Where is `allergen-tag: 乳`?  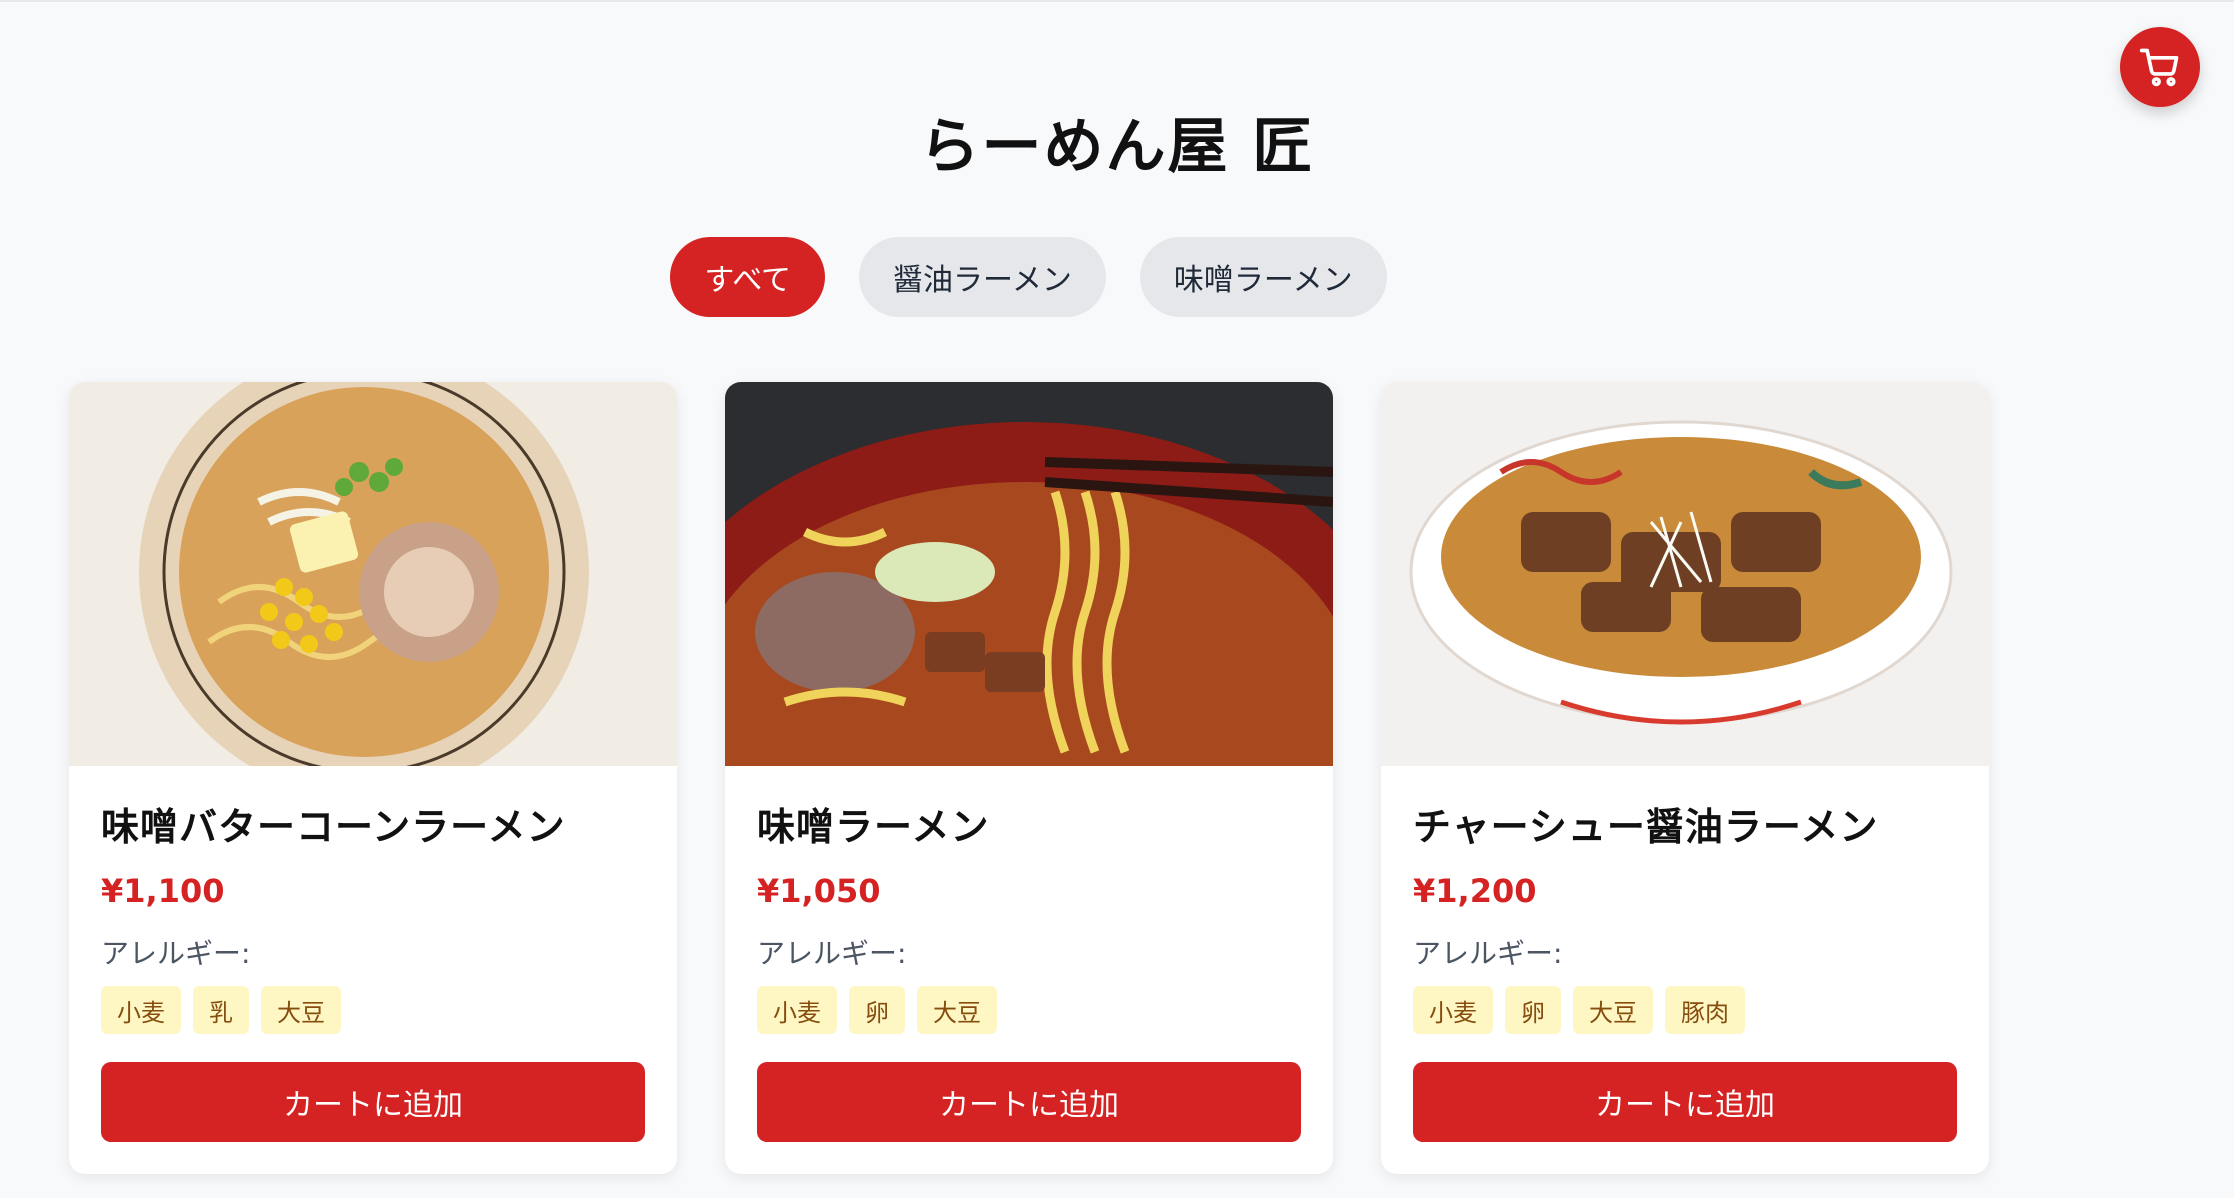 allergen-tag: 乳 is located at coordinates (221, 1010).